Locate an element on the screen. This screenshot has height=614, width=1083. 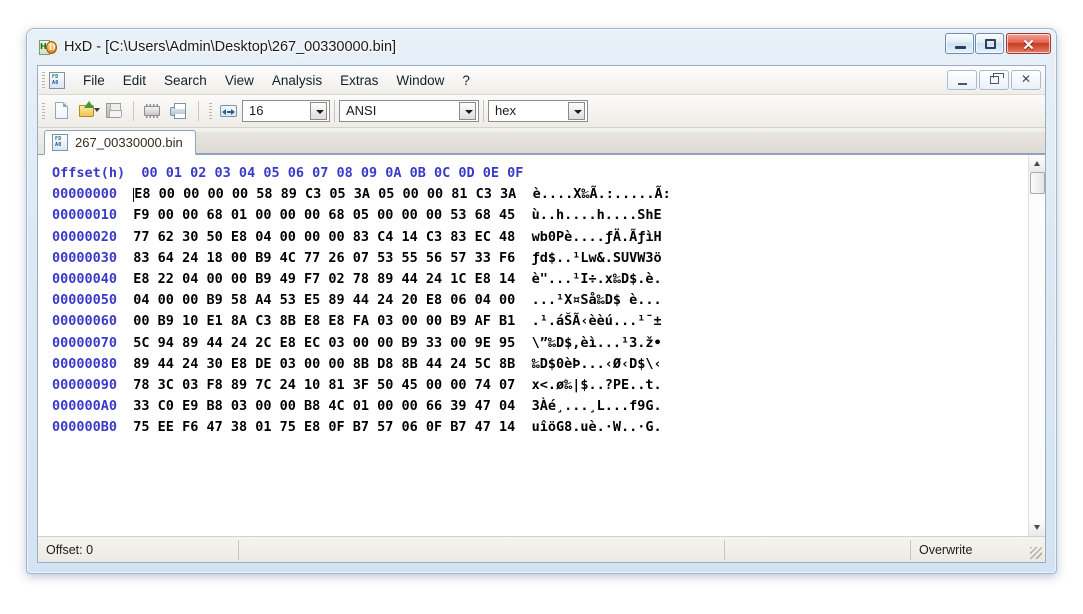
mdi-minimize-button is located at coordinates (962, 80).